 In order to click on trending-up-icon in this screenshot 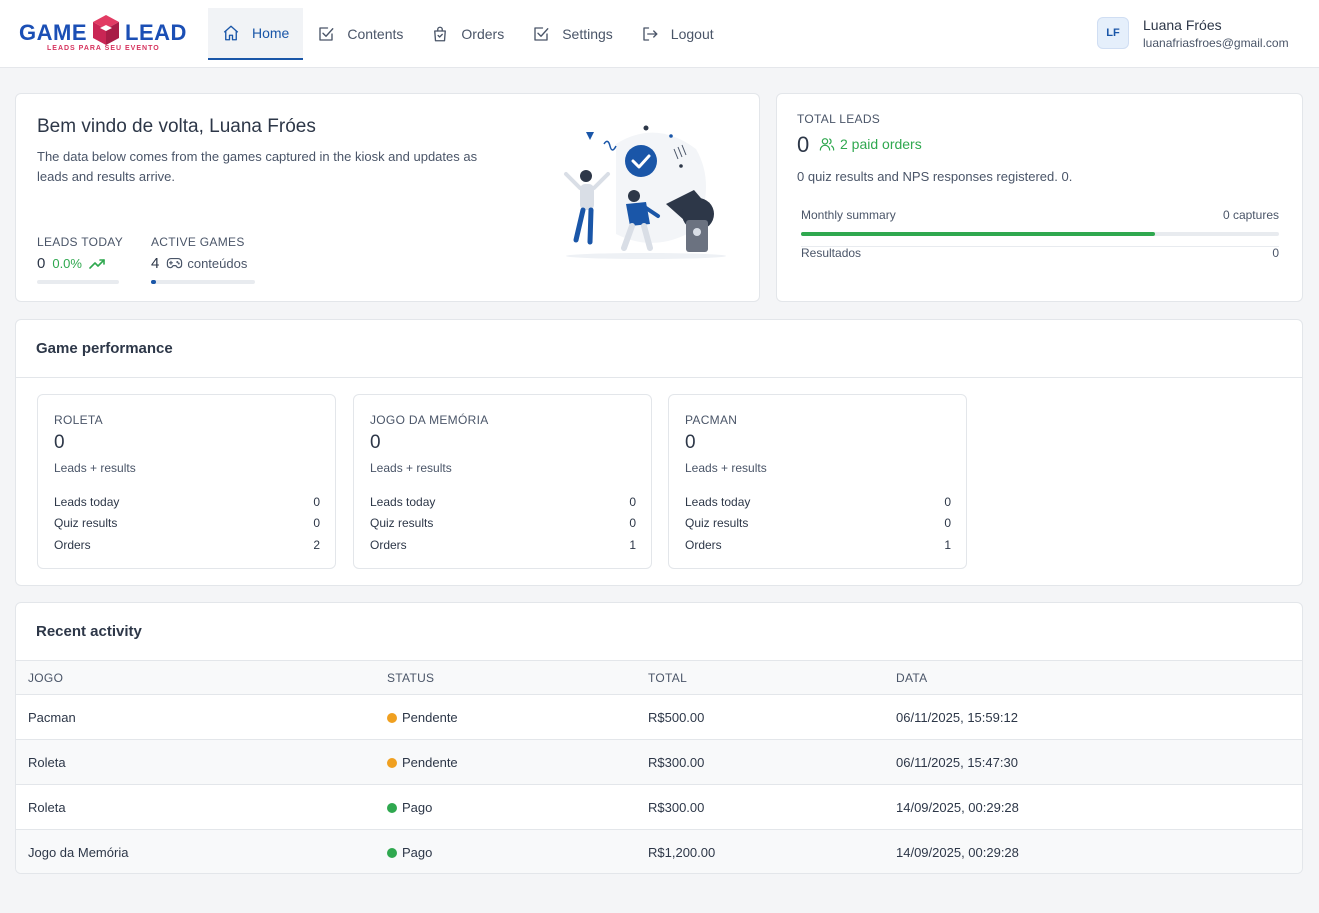, I will do `click(97, 263)`.